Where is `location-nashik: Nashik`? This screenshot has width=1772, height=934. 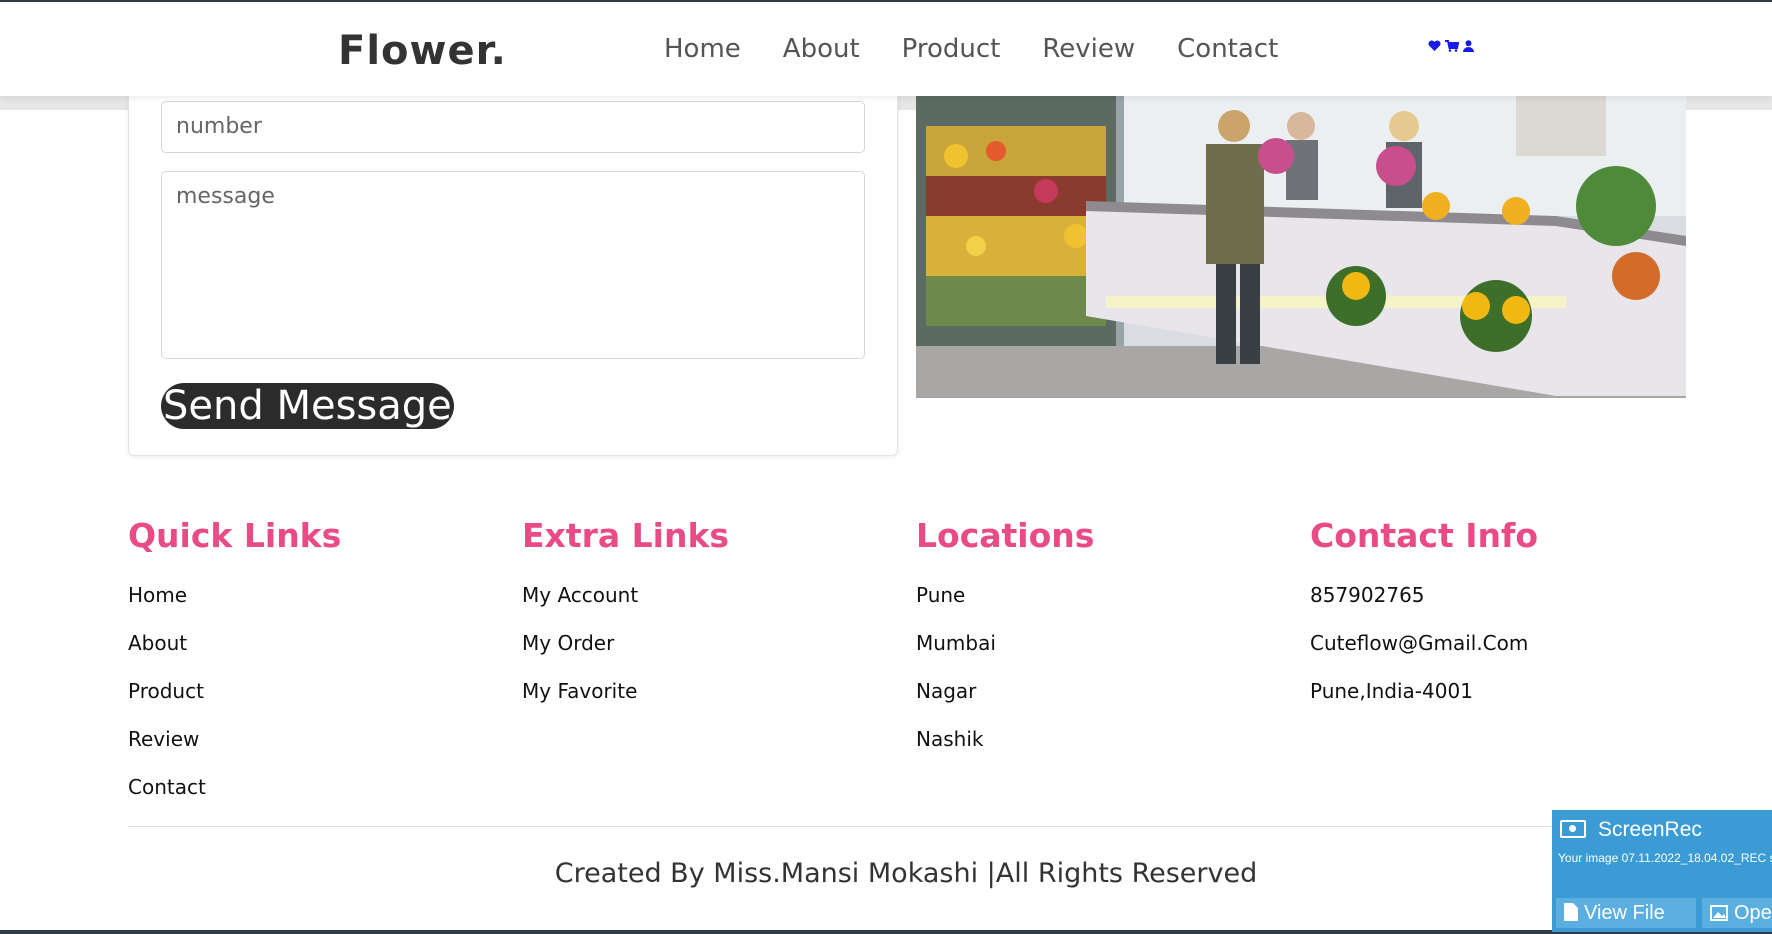
location-nashik: Nashik is located at coordinates (1005, 743).